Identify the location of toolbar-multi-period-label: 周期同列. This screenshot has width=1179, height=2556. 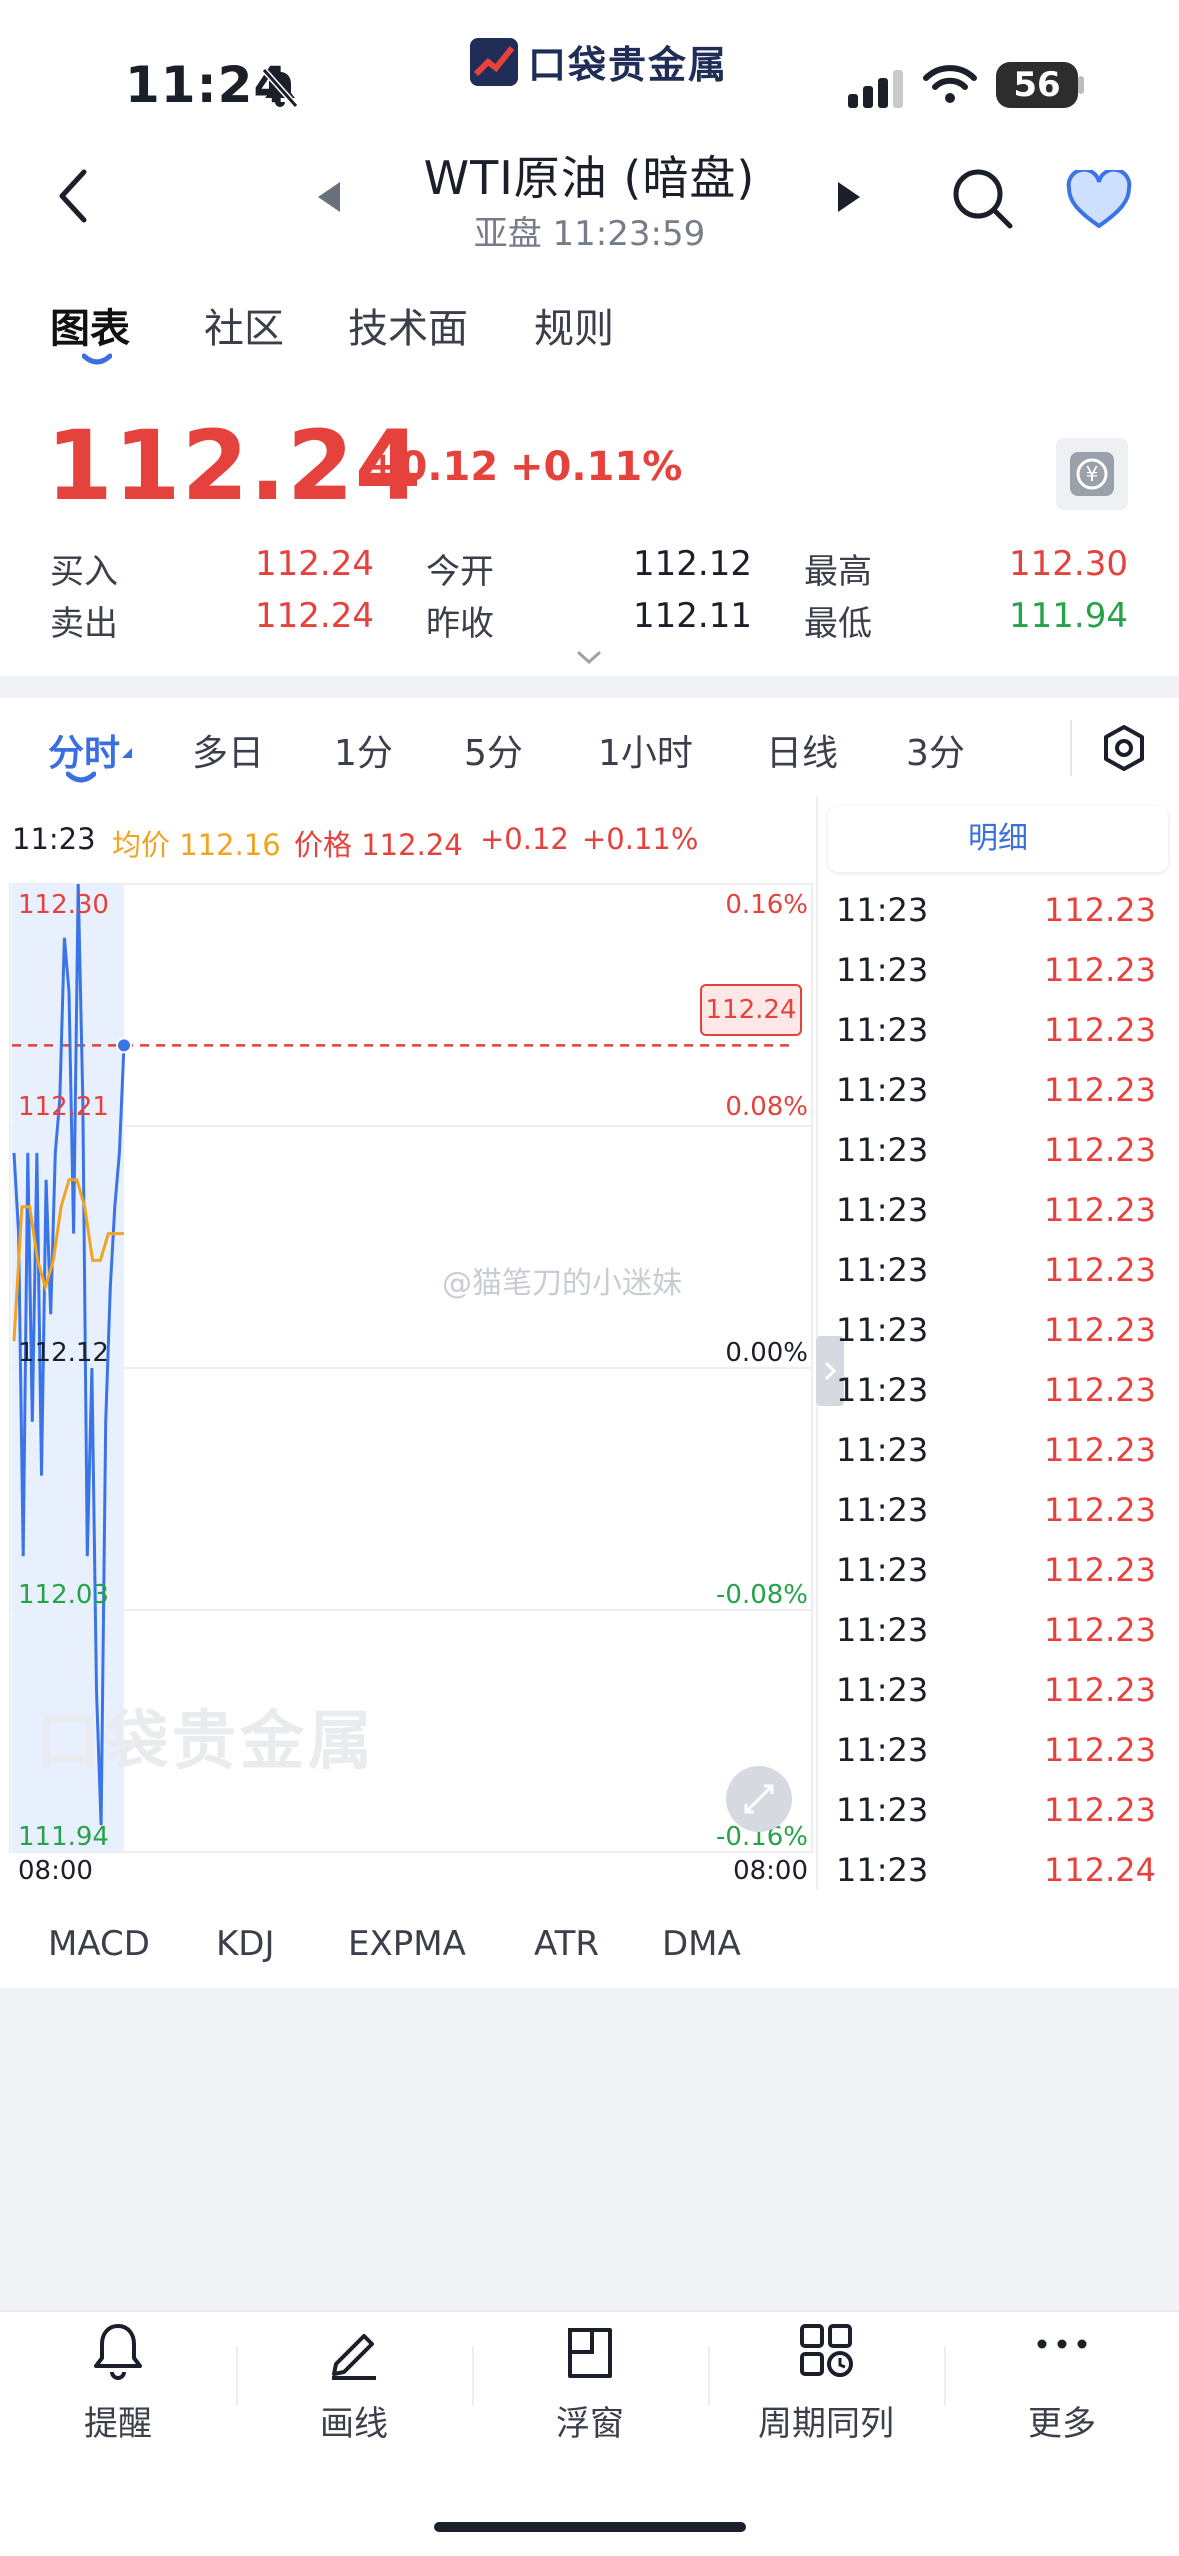
(826, 2424).